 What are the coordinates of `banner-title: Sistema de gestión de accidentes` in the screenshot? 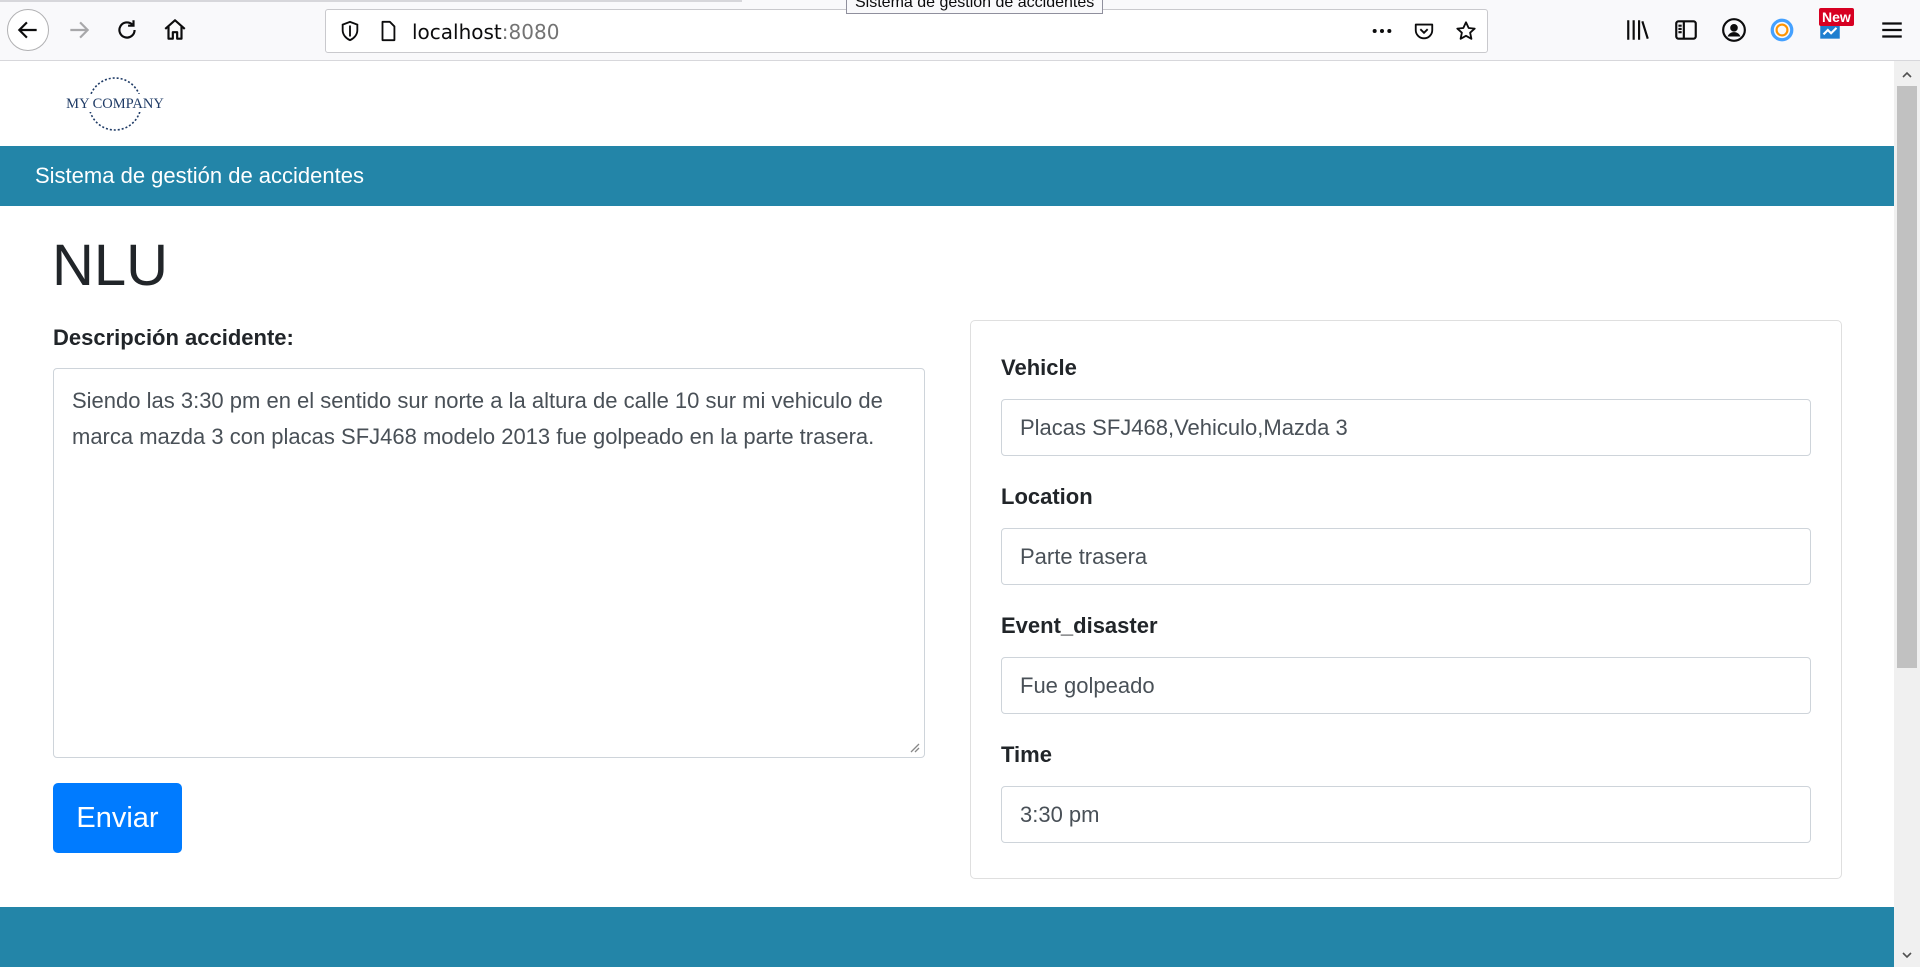 It's located at (199, 175).